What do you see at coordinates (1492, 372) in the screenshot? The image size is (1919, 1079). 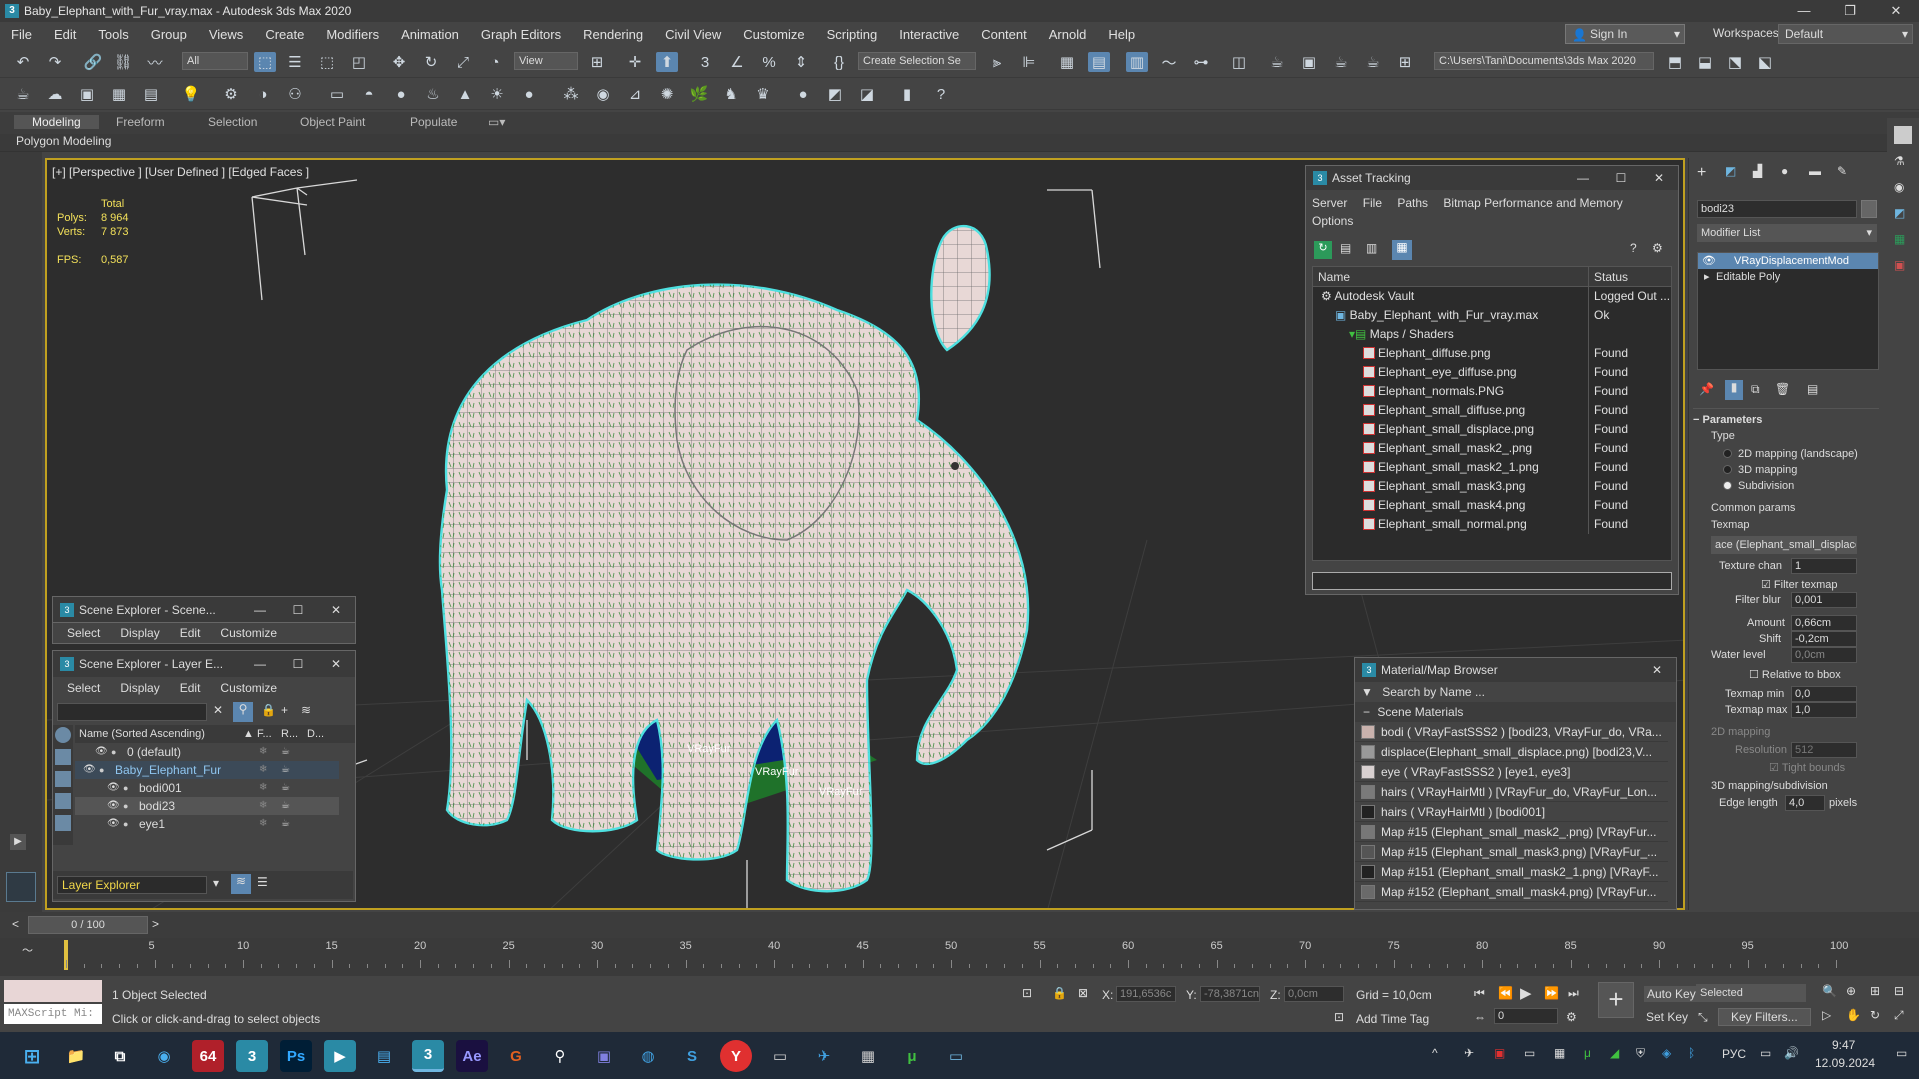 I see `asset-row: Elephant_eye_diffuse.png Found` at bounding box center [1492, 372].